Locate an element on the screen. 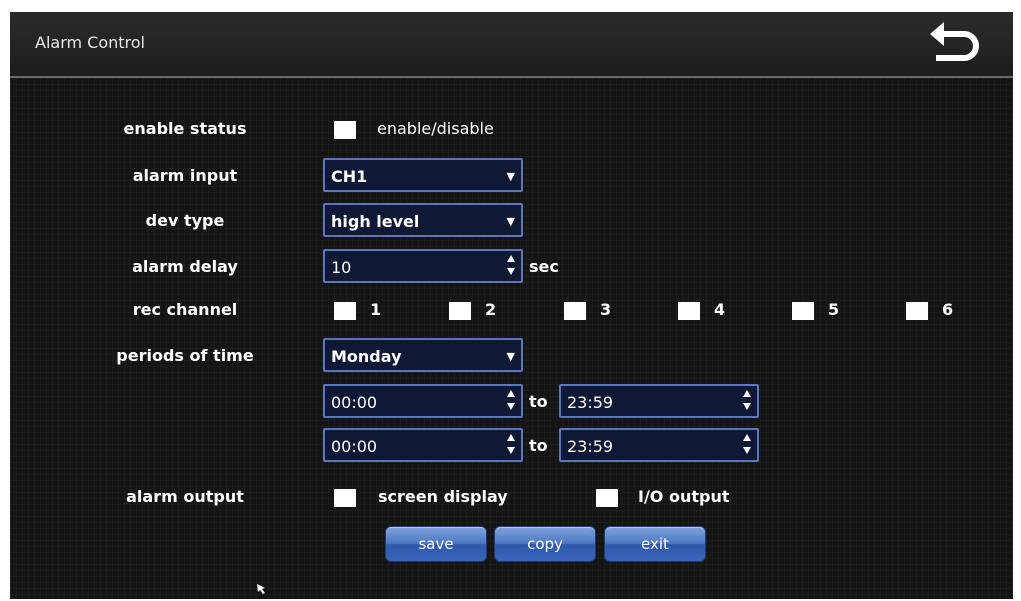 This screenshot has height=601, width=1021. day-select: Monday ▼ is located at coordinates (423, 355).